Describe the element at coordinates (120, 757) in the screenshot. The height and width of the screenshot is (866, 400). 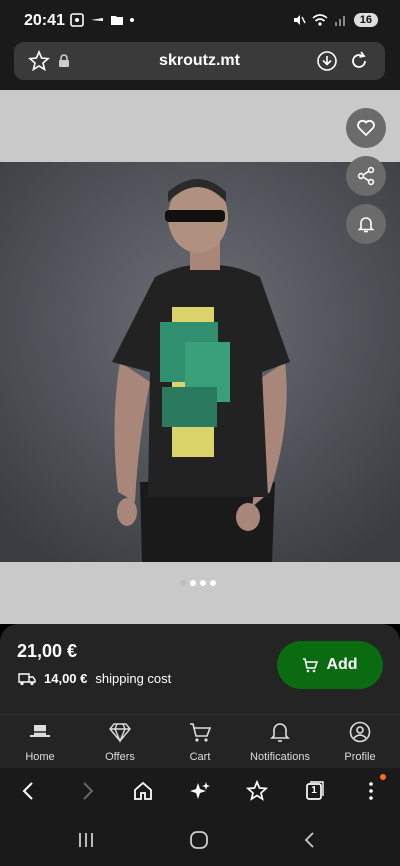
I see `nav-offers-label: Offers` at that location.